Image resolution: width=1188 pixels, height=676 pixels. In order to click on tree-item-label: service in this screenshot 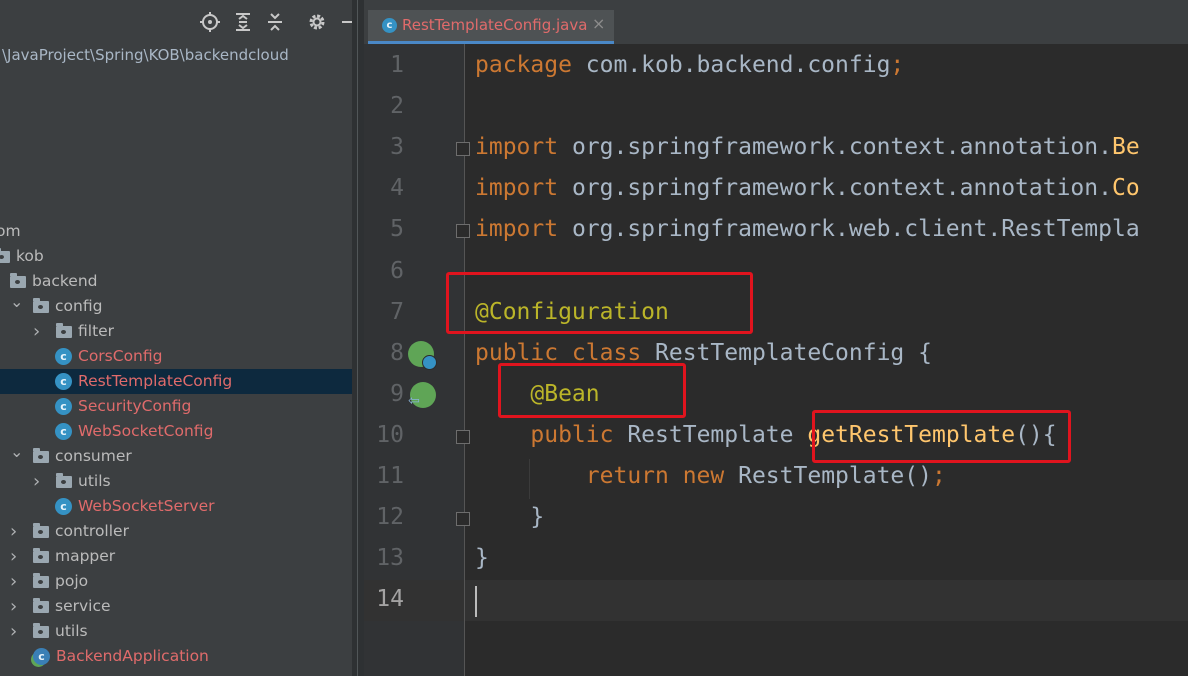, I will do `click(83, 606)`.